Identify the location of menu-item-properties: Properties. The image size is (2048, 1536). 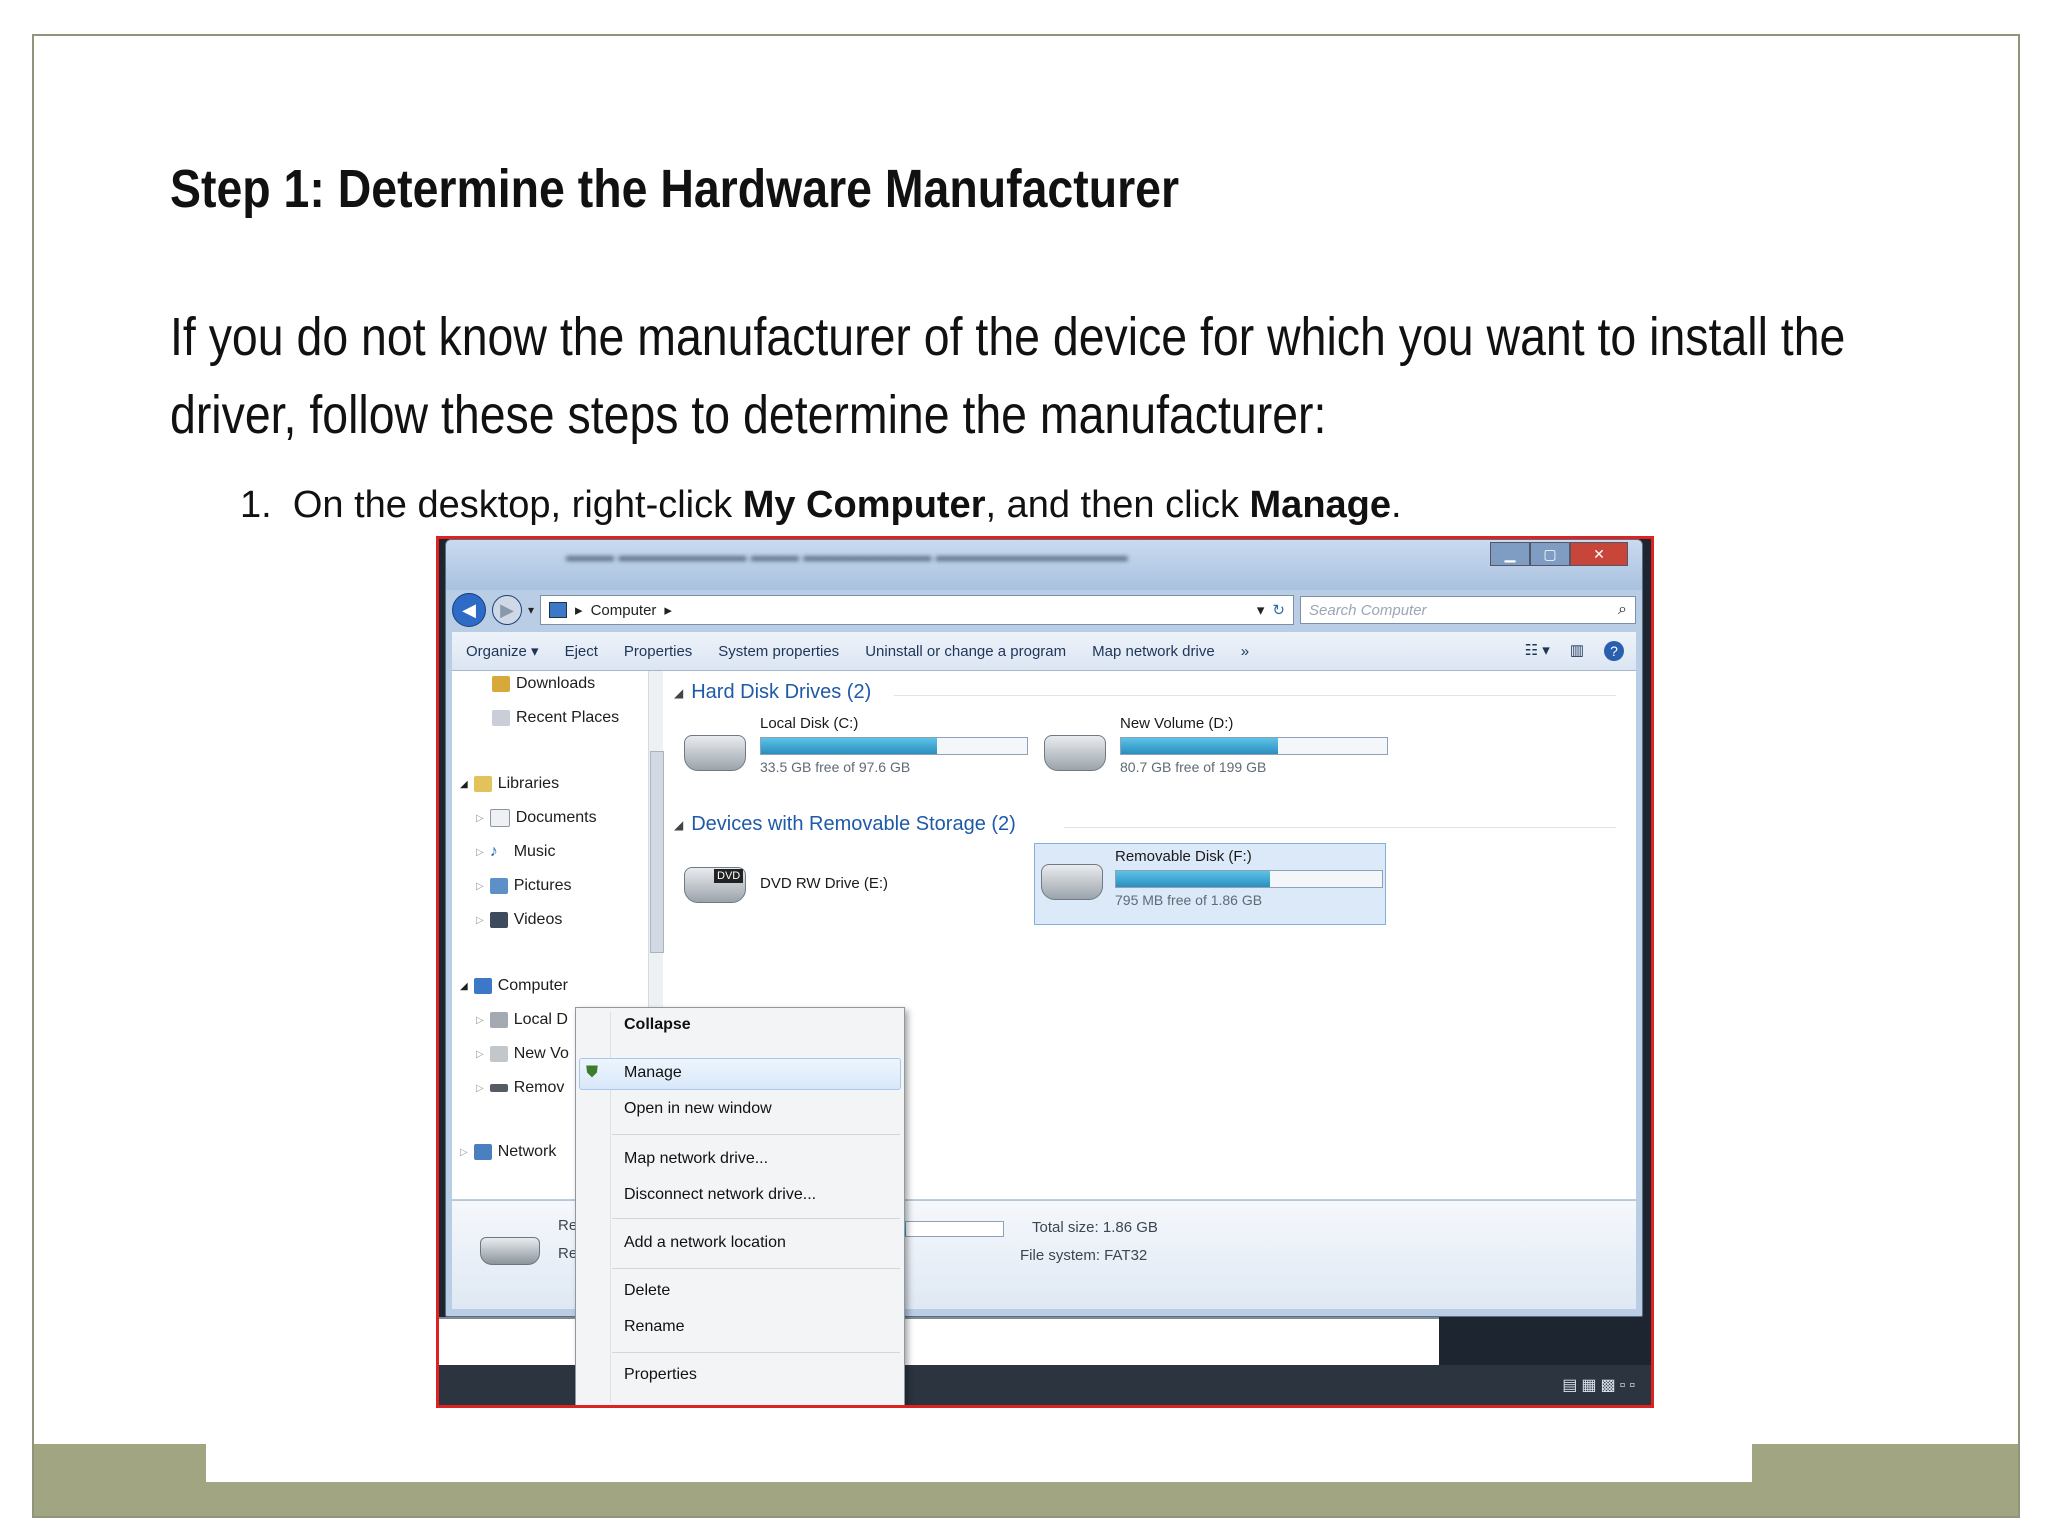
(660, 1375).